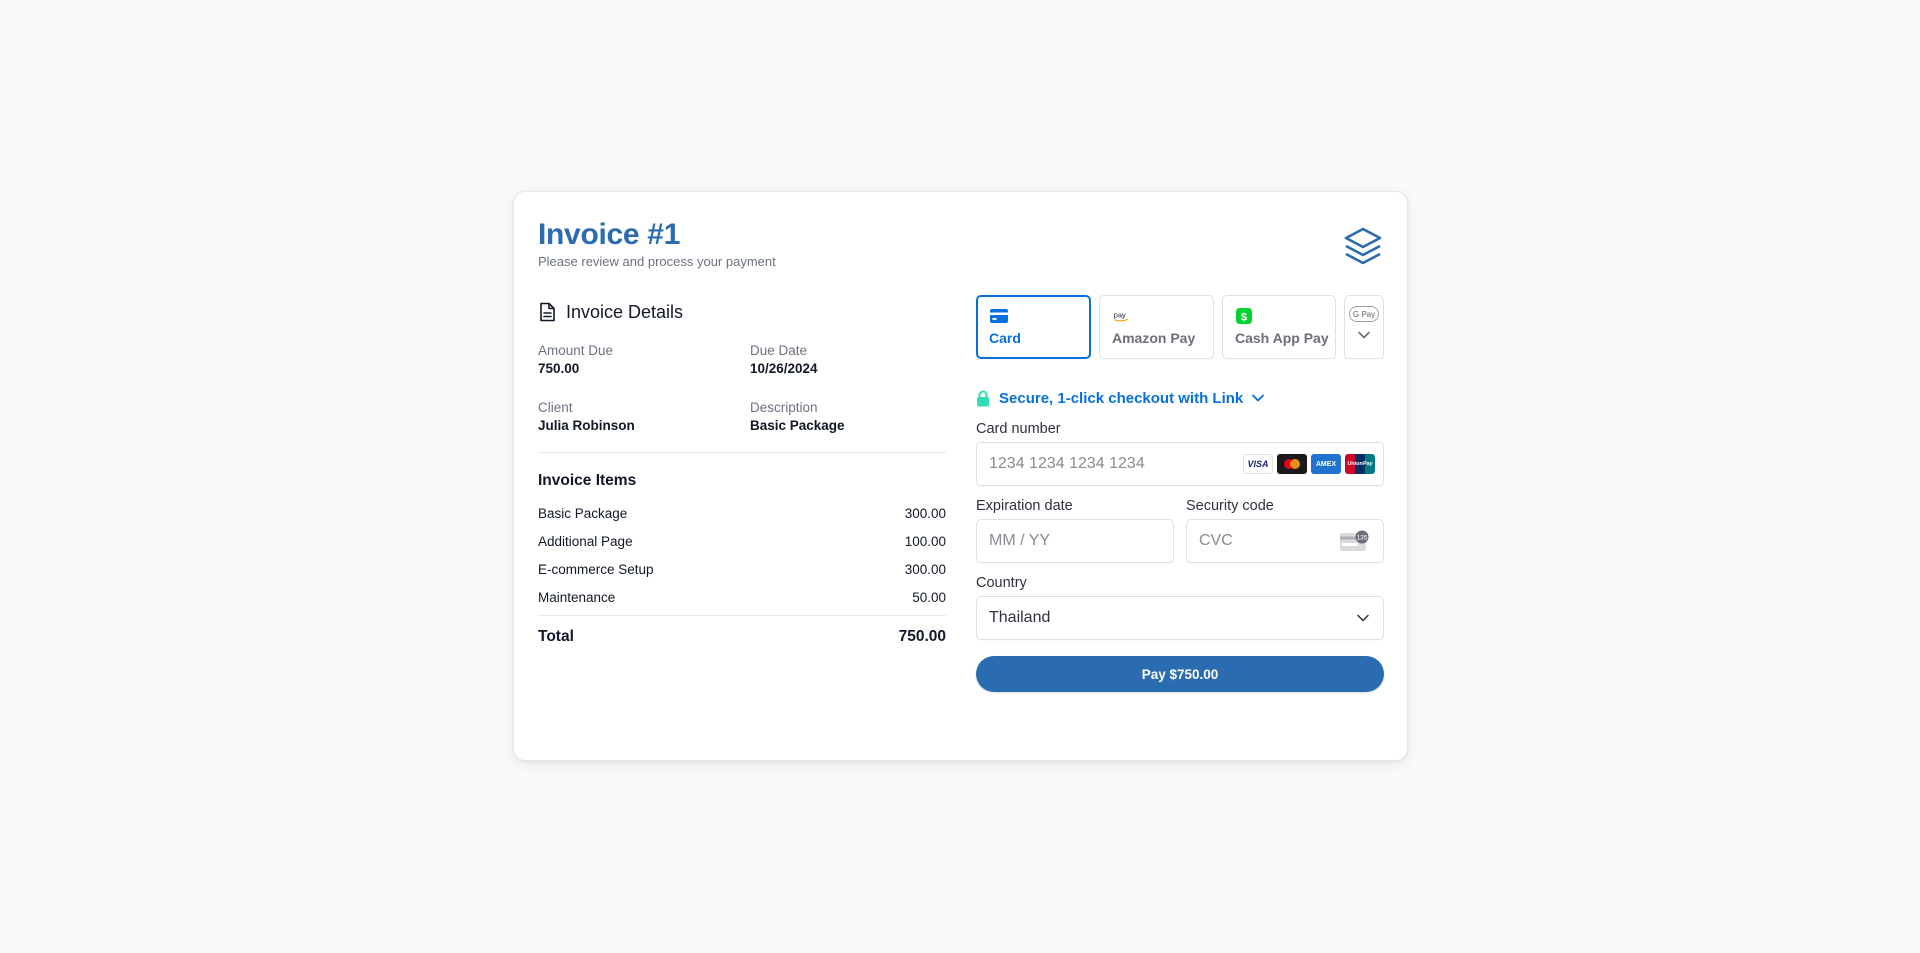 This screenshot has width=1920, height=953. I want to click on security-code-input: CVC 135, so click(1285, 541).